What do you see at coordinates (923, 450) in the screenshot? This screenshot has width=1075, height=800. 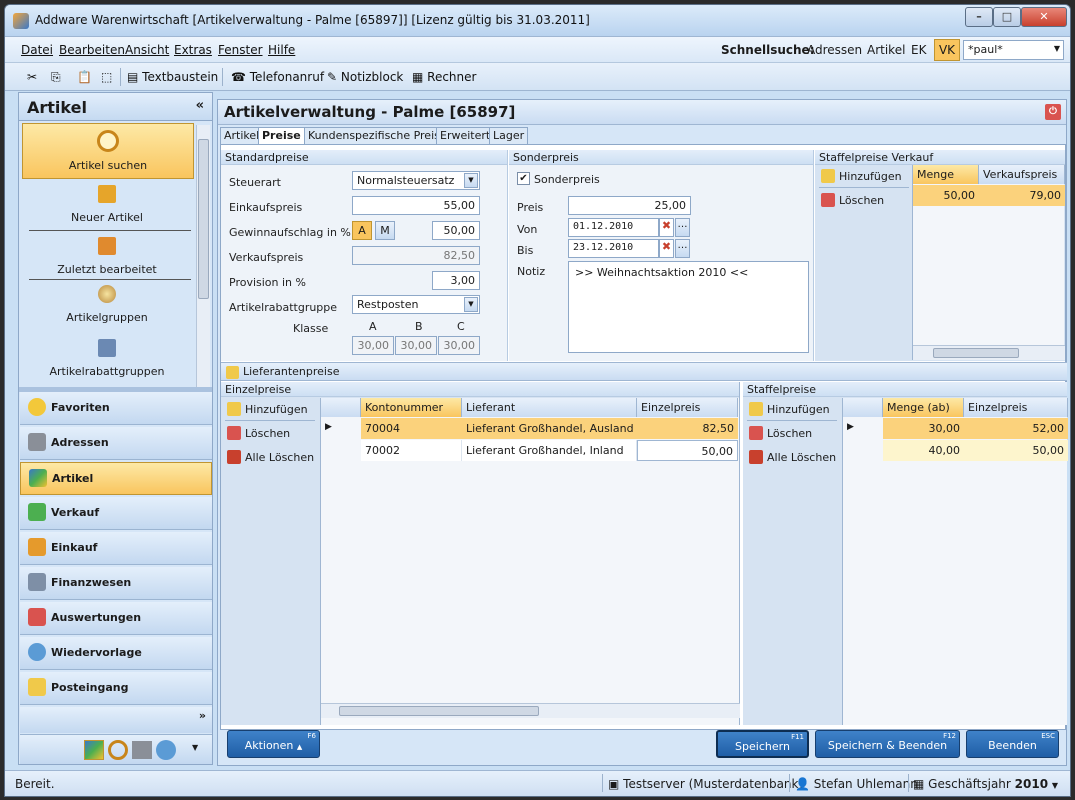 I see `staffel-row2-menge: 40,00` at bounding box center [923, 450].